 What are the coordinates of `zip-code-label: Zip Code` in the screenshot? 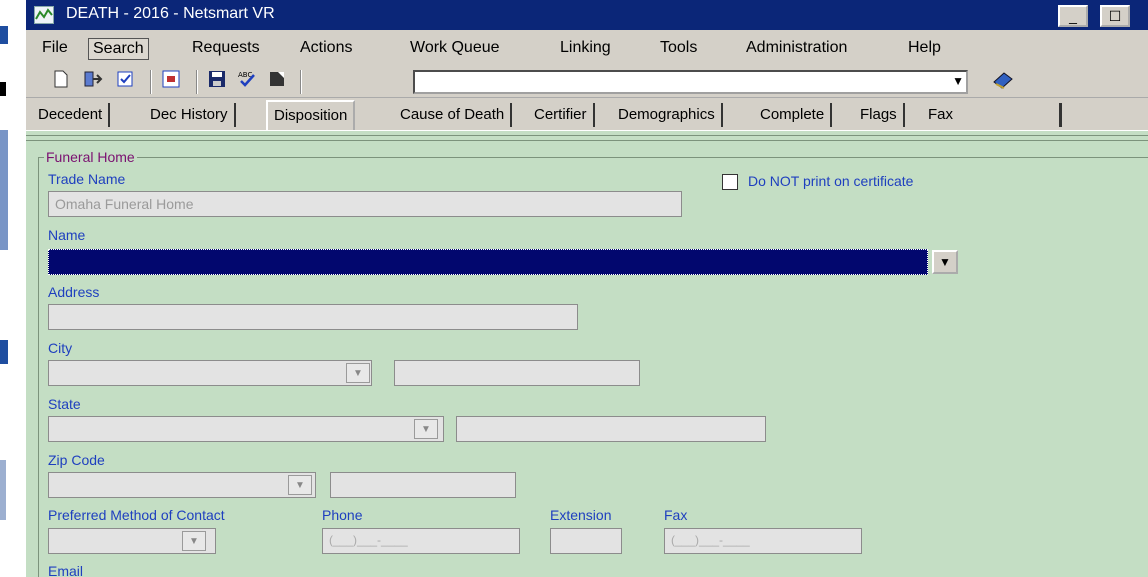 It's located at (76, 460).